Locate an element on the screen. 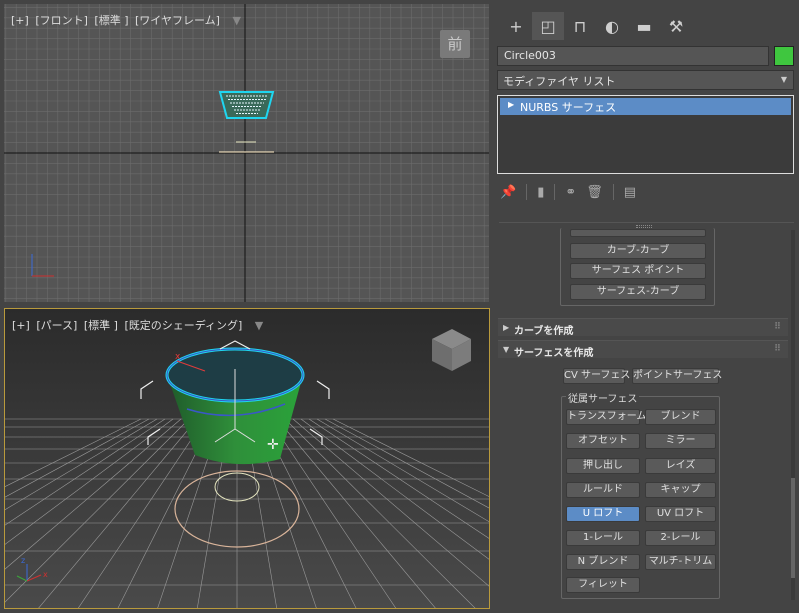  stack-item-label: NURBS サーフェス is located at coordinates (568, 107).